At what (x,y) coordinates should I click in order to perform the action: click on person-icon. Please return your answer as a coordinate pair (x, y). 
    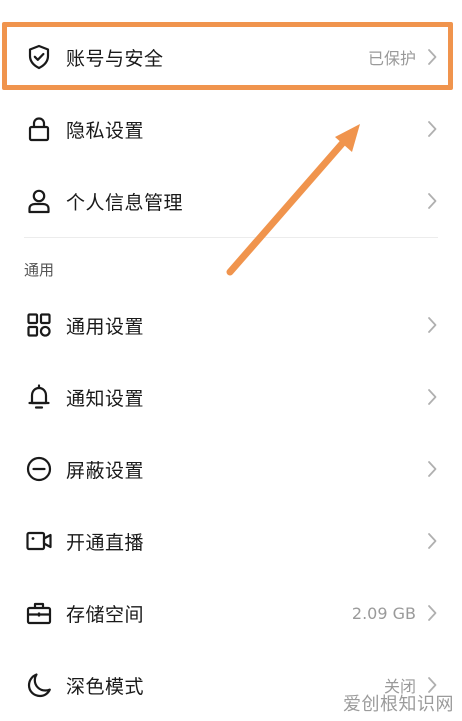
    Looking at the image, I should click on (39, 201).